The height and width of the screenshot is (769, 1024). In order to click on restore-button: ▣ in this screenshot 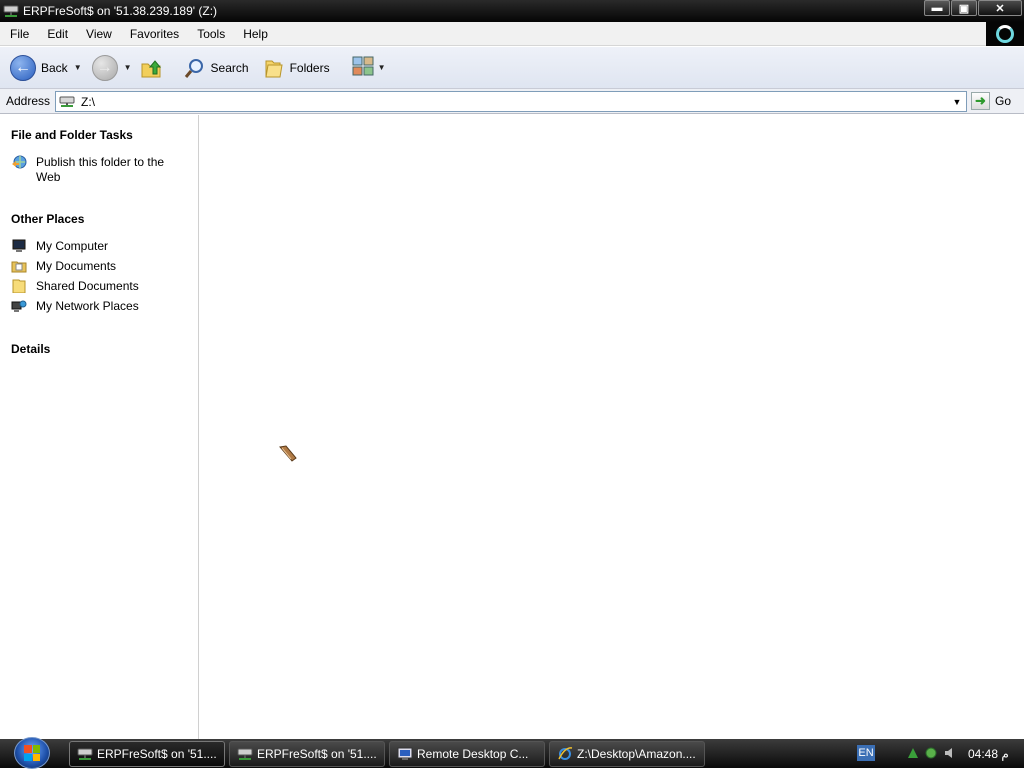, I will do `click(964, 8)`.